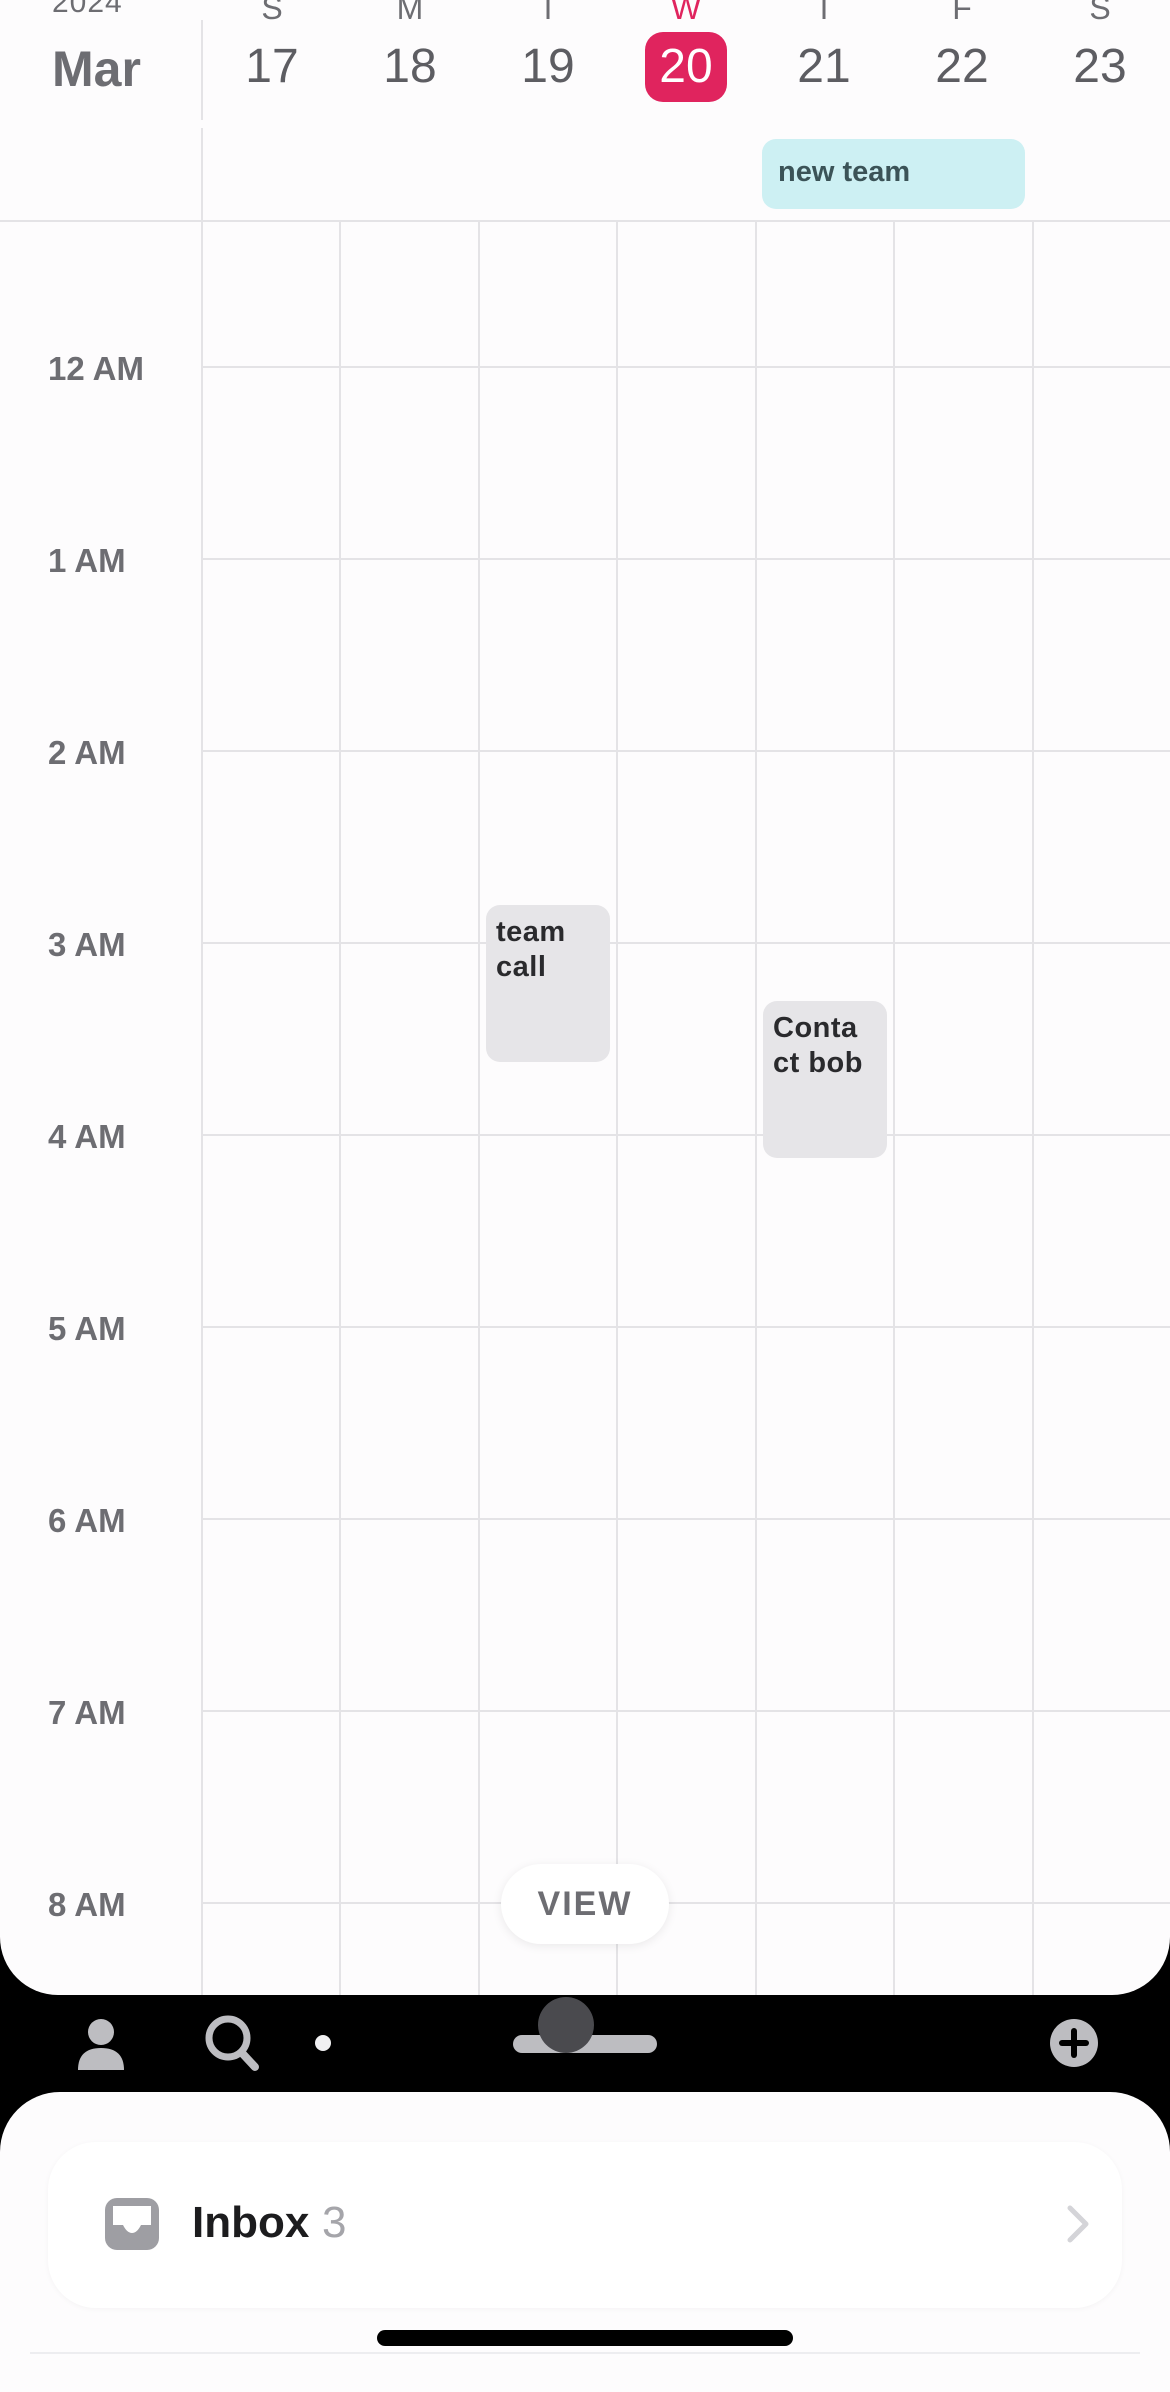 The image size is (1170, 2392). What do you see at coordinates (87, 1904) in the screenshot?
I see `time-label: 8 AM` at bounding box center [87, 1904].